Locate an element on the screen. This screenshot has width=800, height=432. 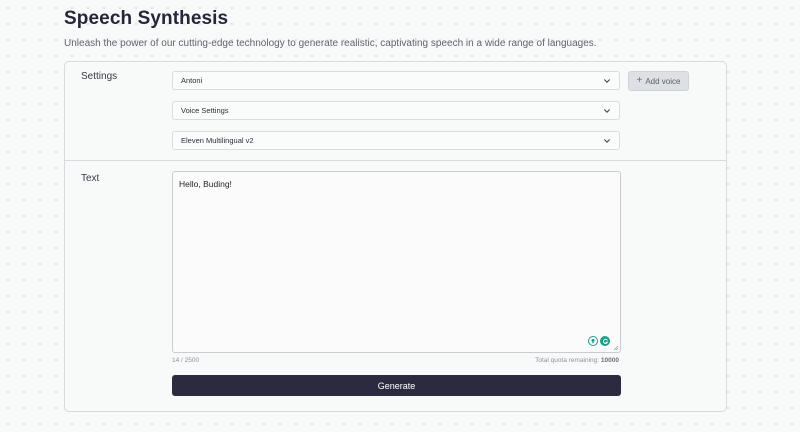
lightbulb-icon is located at coordinates (593, 341).